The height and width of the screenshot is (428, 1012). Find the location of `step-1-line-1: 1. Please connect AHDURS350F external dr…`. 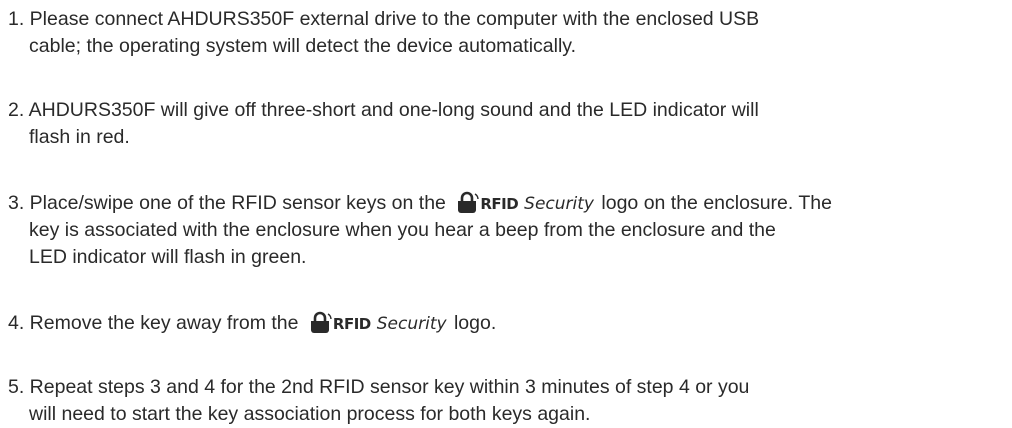

step-1-line-1: 1. Please connect AHDURS350F external dr… is located at coordinates (384, 19).